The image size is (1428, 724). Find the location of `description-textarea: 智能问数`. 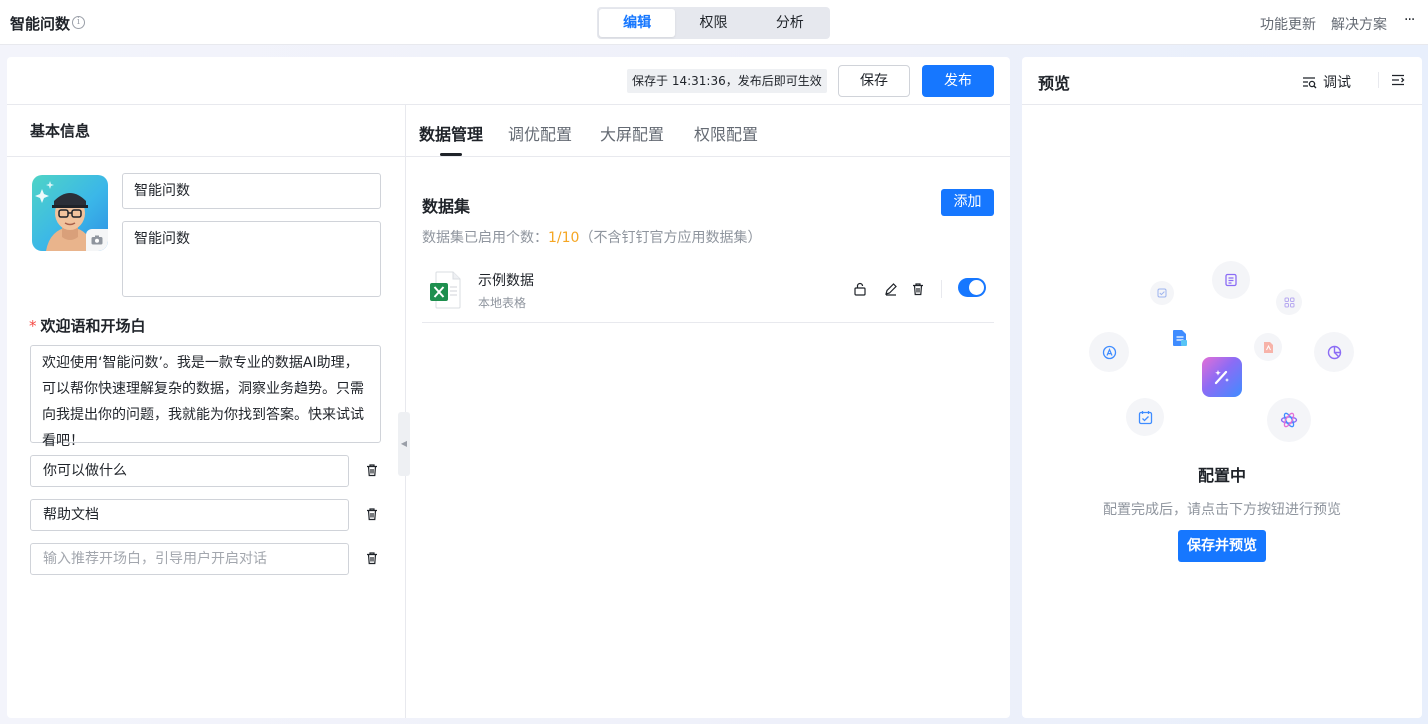

description-textarea: 智能问数 is located at coordinates (251, 259).